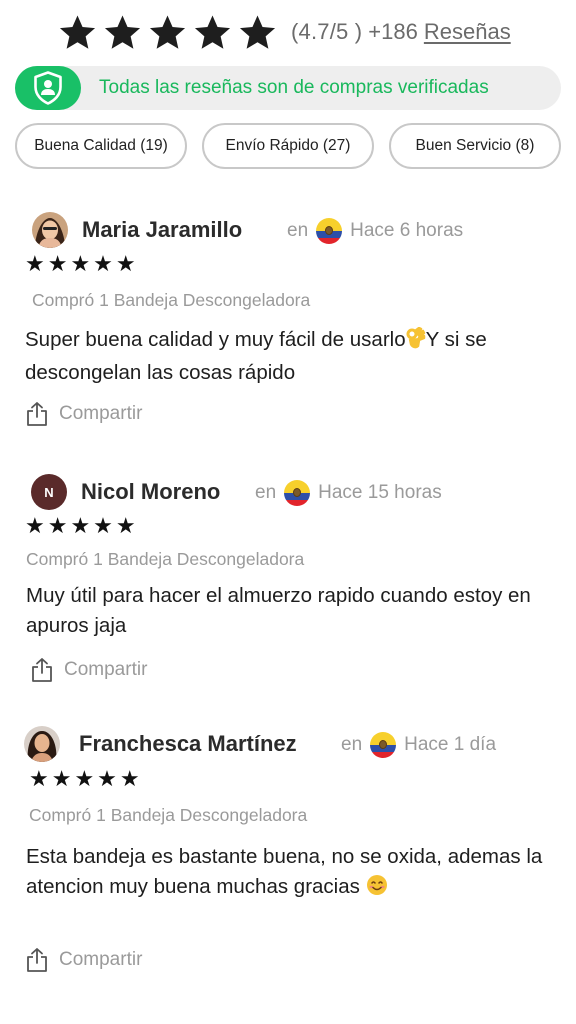 The height and width of the screenshot is (1024, 576). What do you see at coordinates (377, 889) in the screenshot?
I see `smiling-face-emoji` at bounding box center [377, 889].